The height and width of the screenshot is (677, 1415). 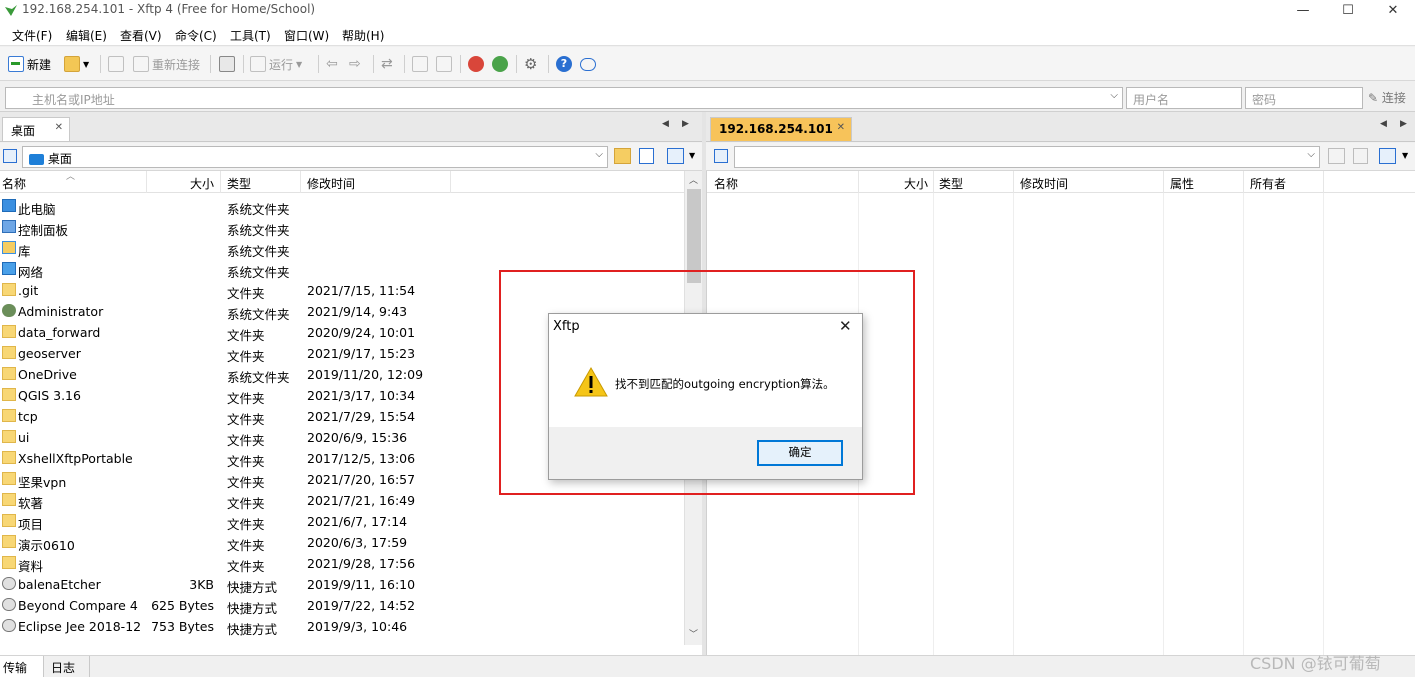 What do you see at coordinates (315, 157) in the screenshot?
I see `left-path-input: 桌面 ⌵` at bounding box center [315, 157].